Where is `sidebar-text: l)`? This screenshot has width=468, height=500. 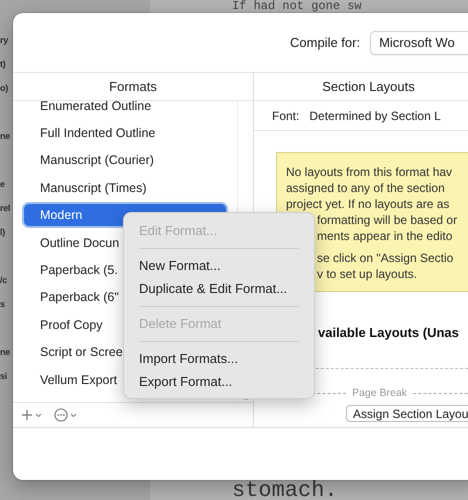 sidebar-text: l) is located at coordinates (3, 232).